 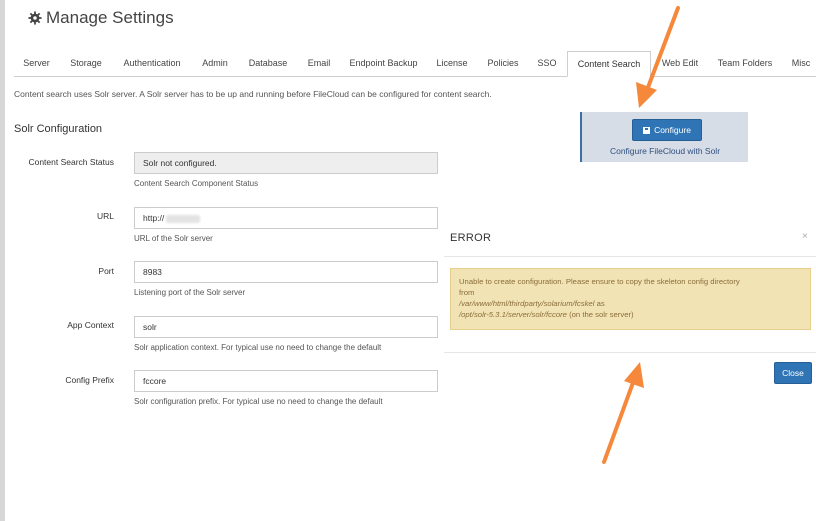 I want to click on tab-web-edit: Web Edit, so click(x=680, y=63).